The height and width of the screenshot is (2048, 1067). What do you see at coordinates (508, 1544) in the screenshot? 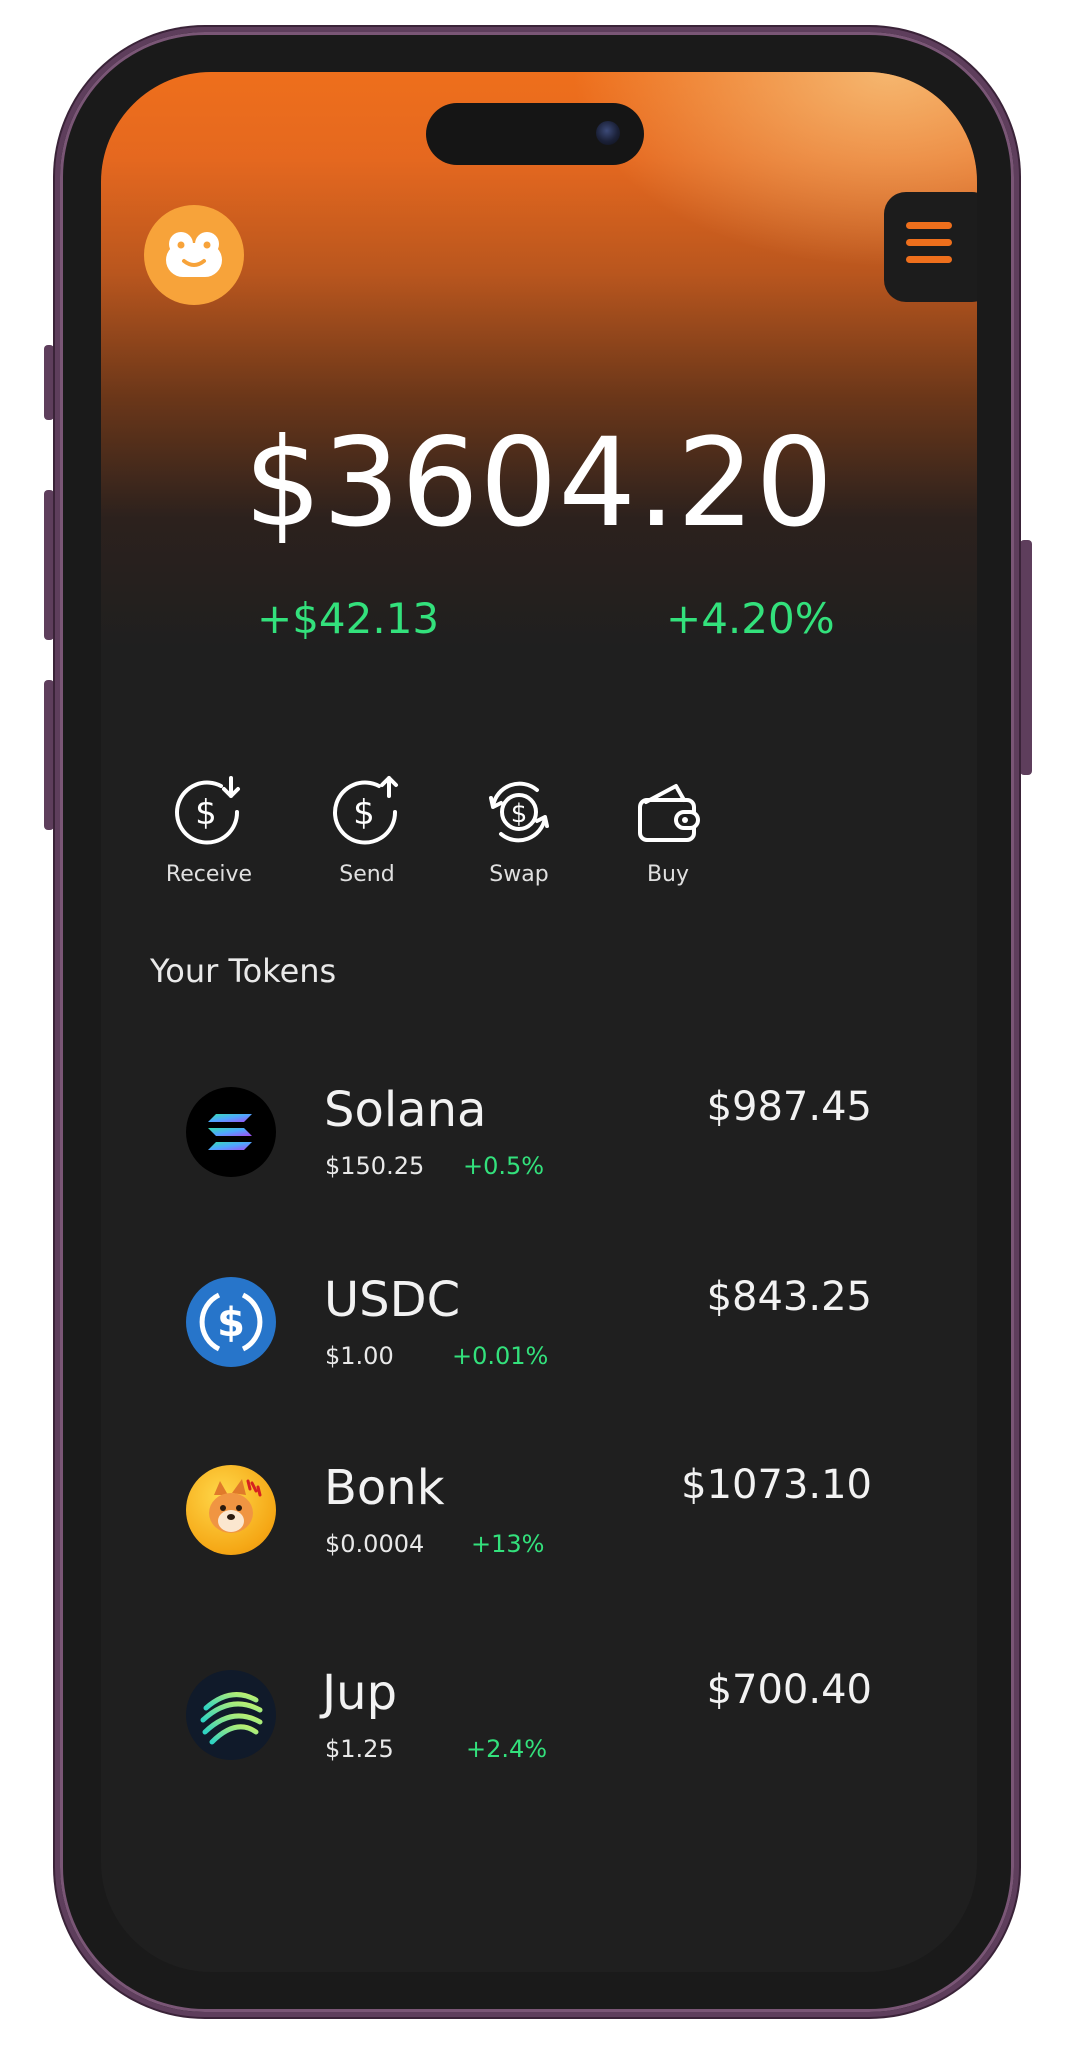
I see `token-change: +13%` at bounding box center [508, 1544].